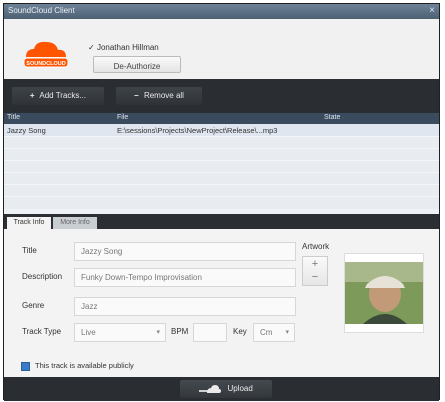  I want to click on artwork-image, so click(384, 293).